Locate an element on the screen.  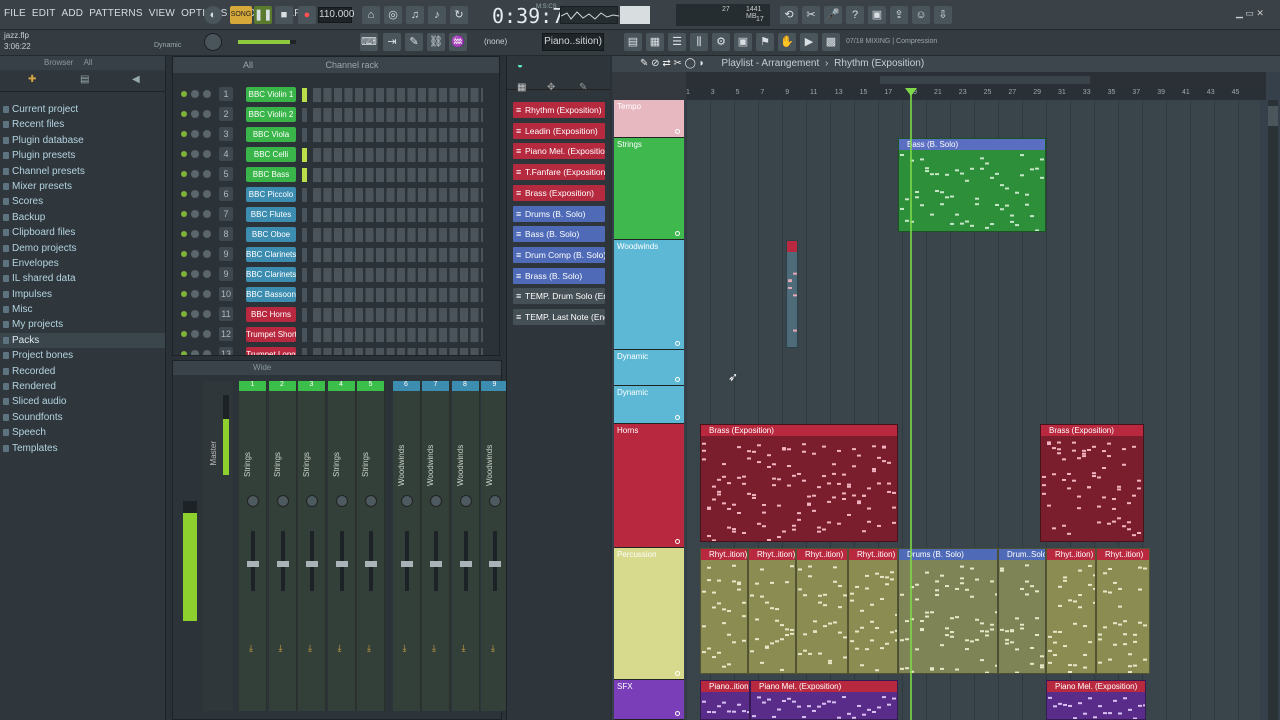
browser-item: Recent files is located at coordinates (82, 124).